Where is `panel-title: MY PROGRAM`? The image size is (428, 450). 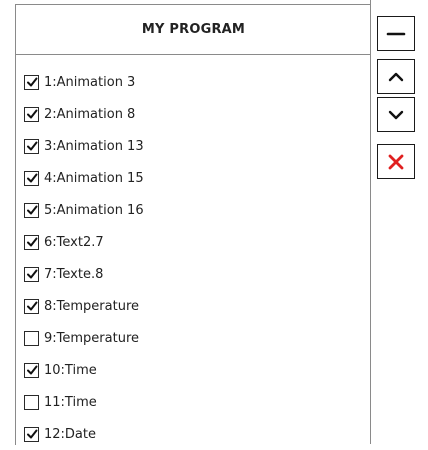 panel-title: MY PROGRAM is located at coordinates (193, 29).